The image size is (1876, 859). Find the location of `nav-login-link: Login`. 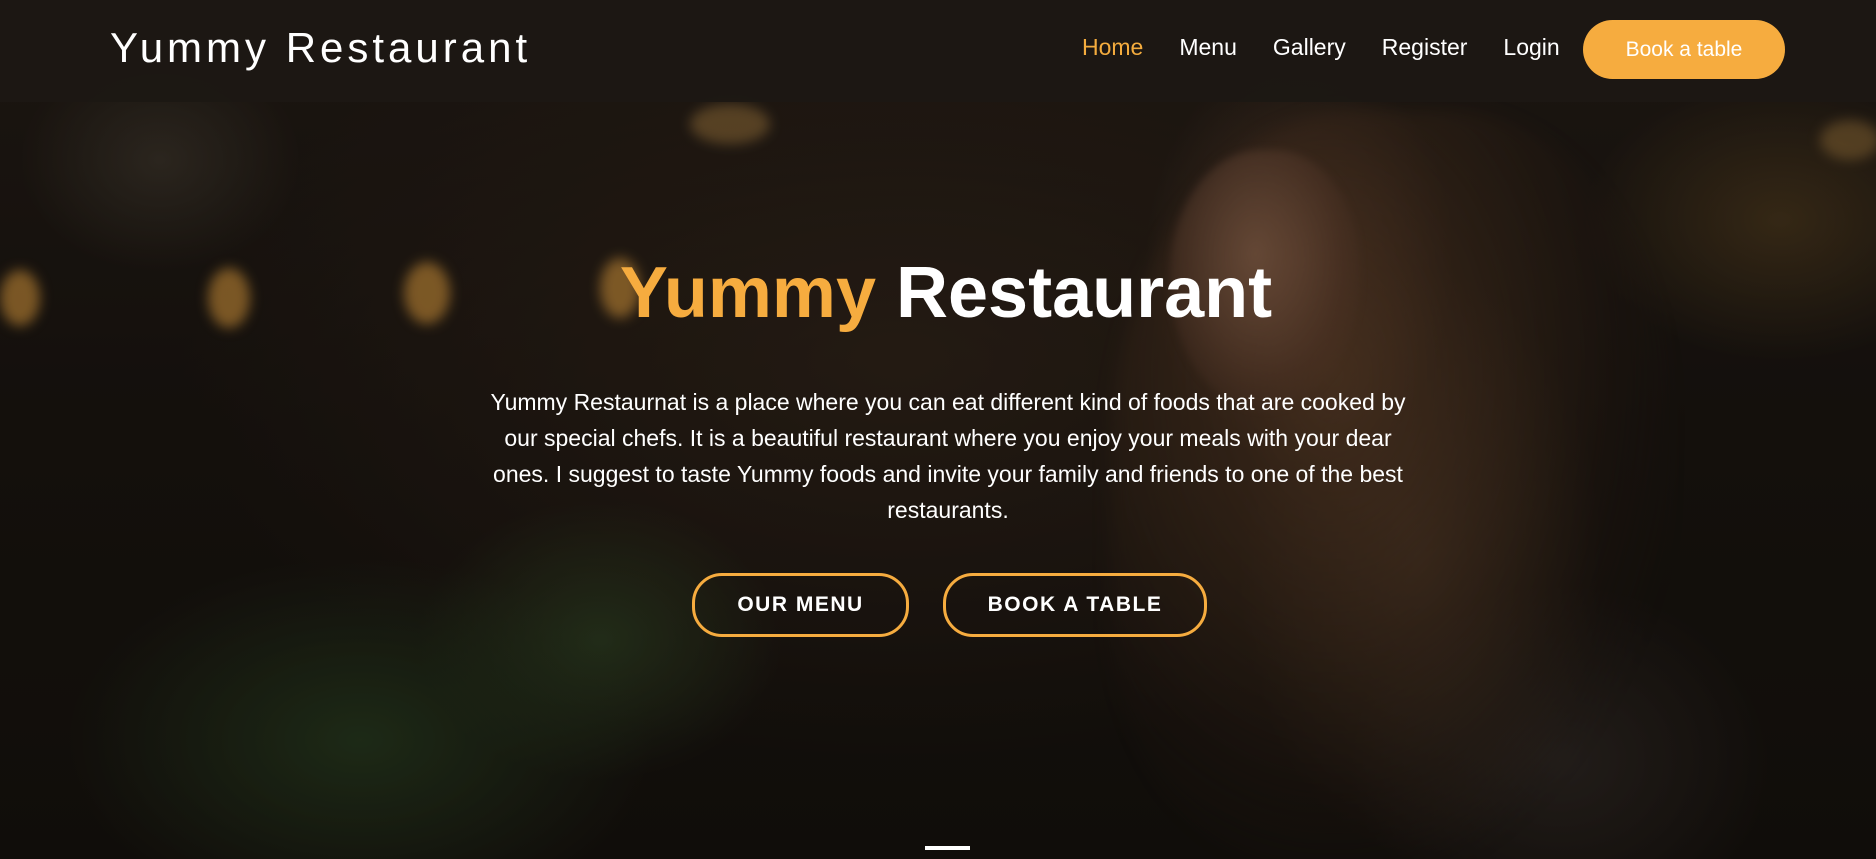

nav-login-link: Login is located at coordinates (1531, 47).